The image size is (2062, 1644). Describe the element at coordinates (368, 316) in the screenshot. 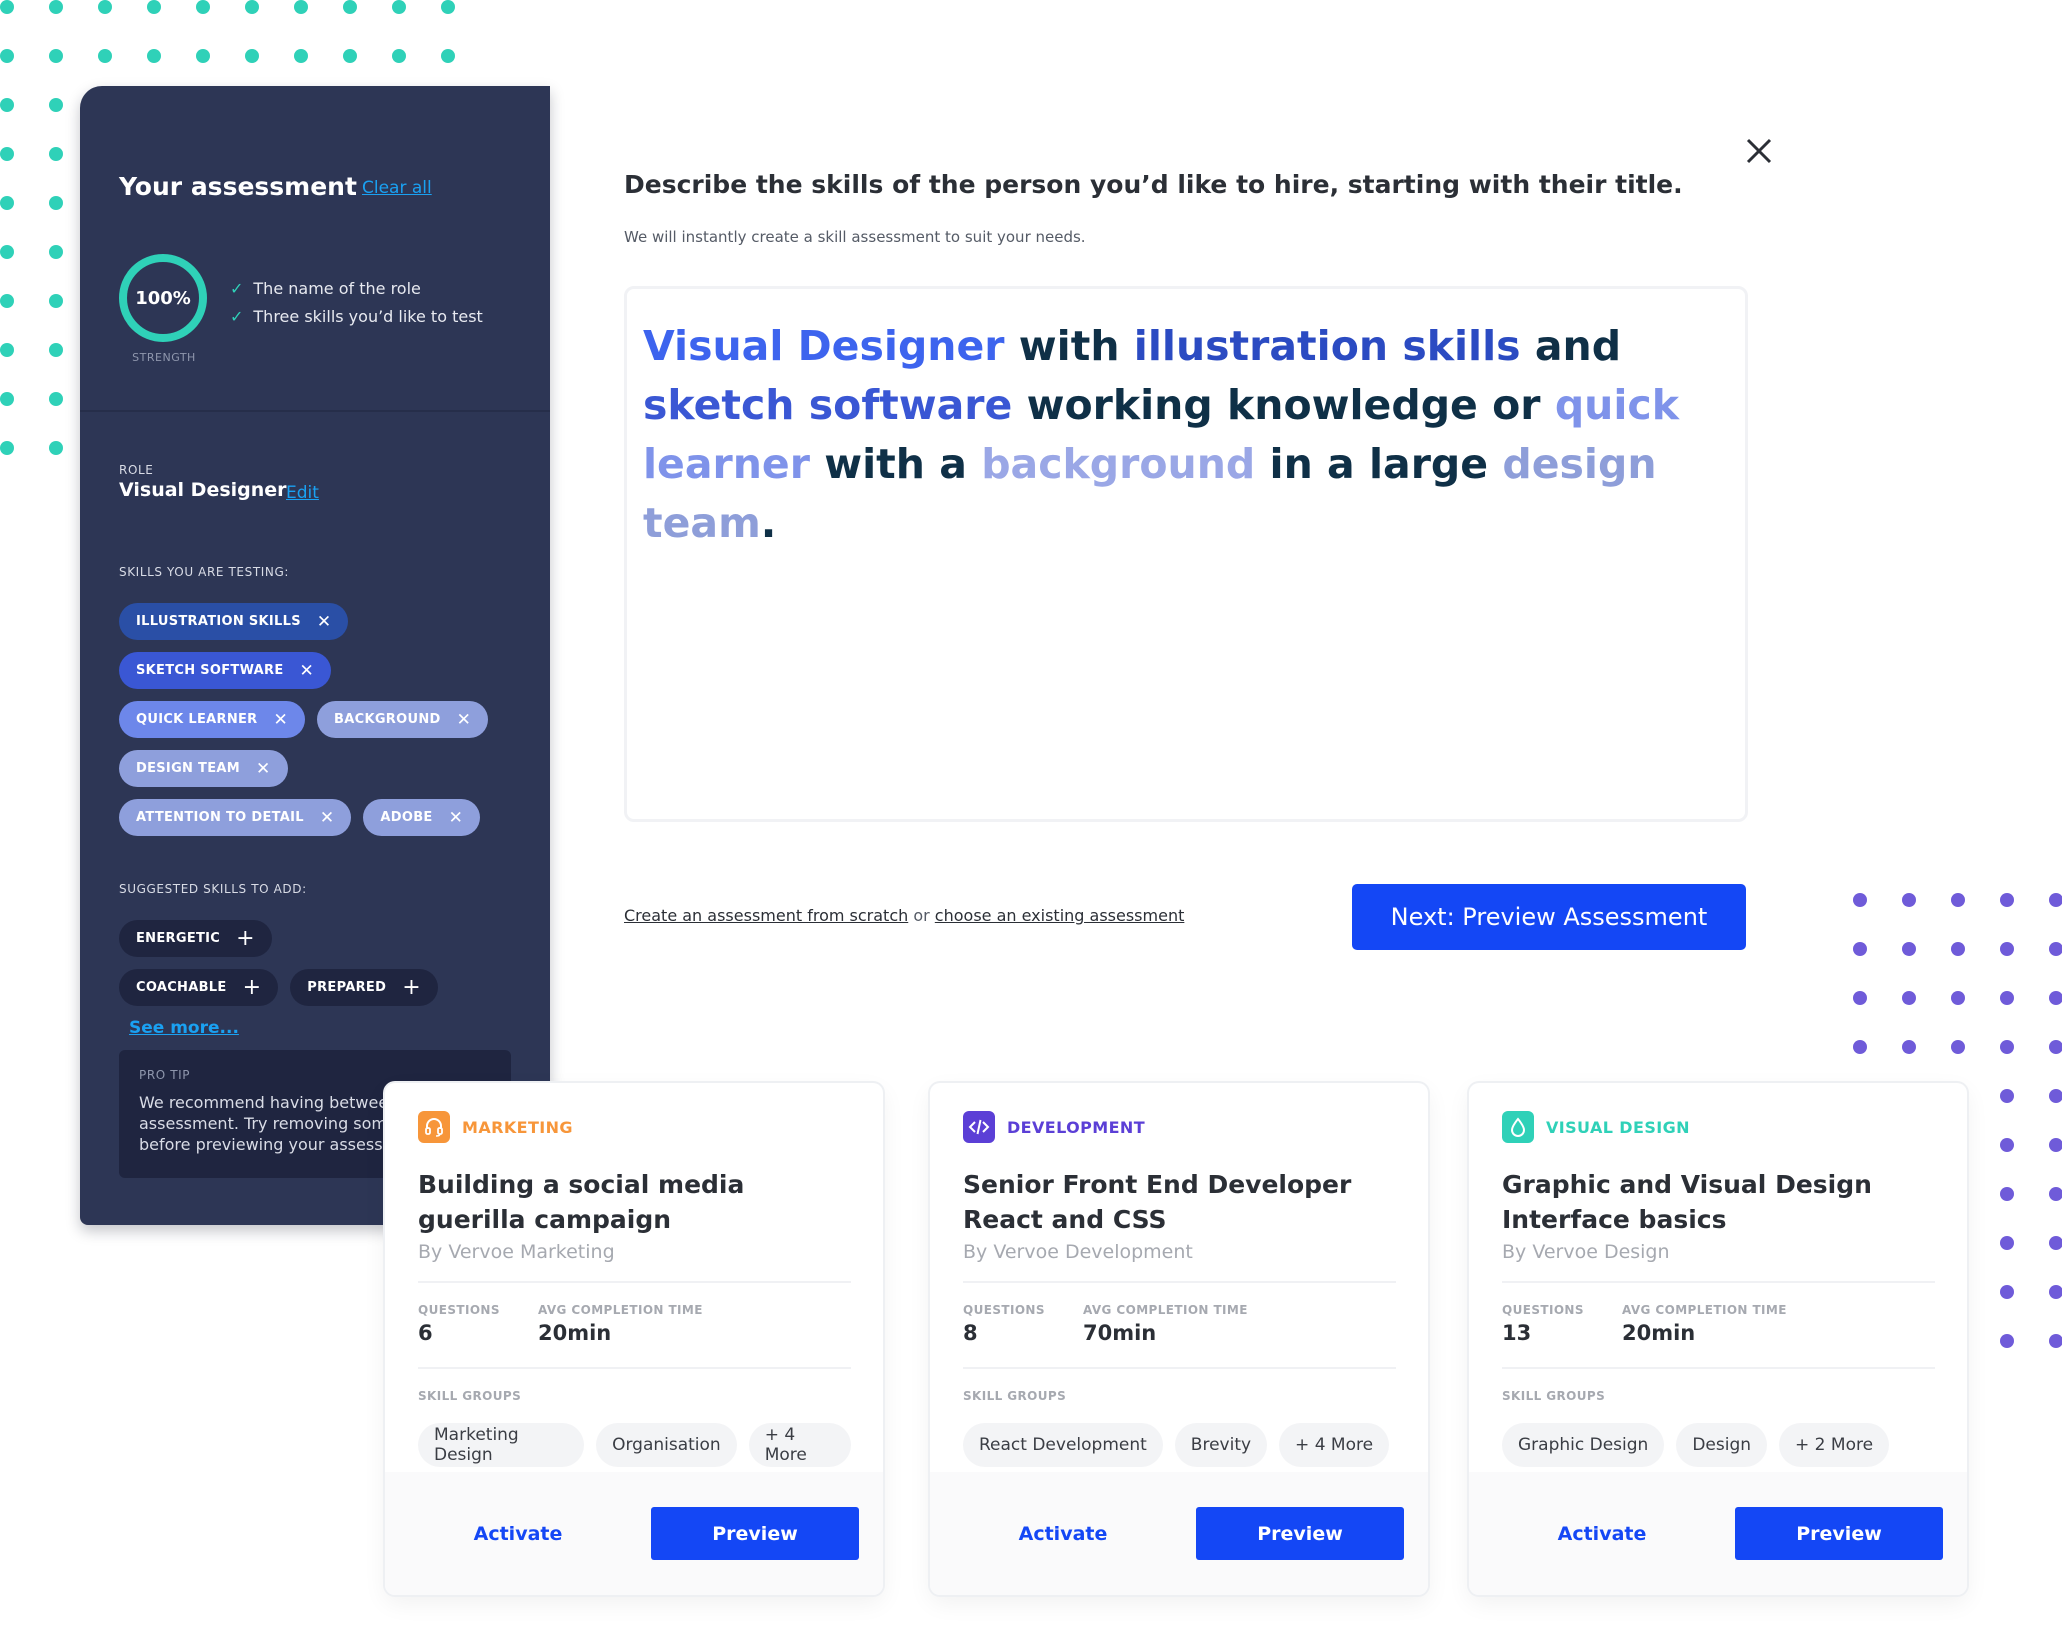

I see `checklist-item-label: Three skills you’d like to test` at that location.